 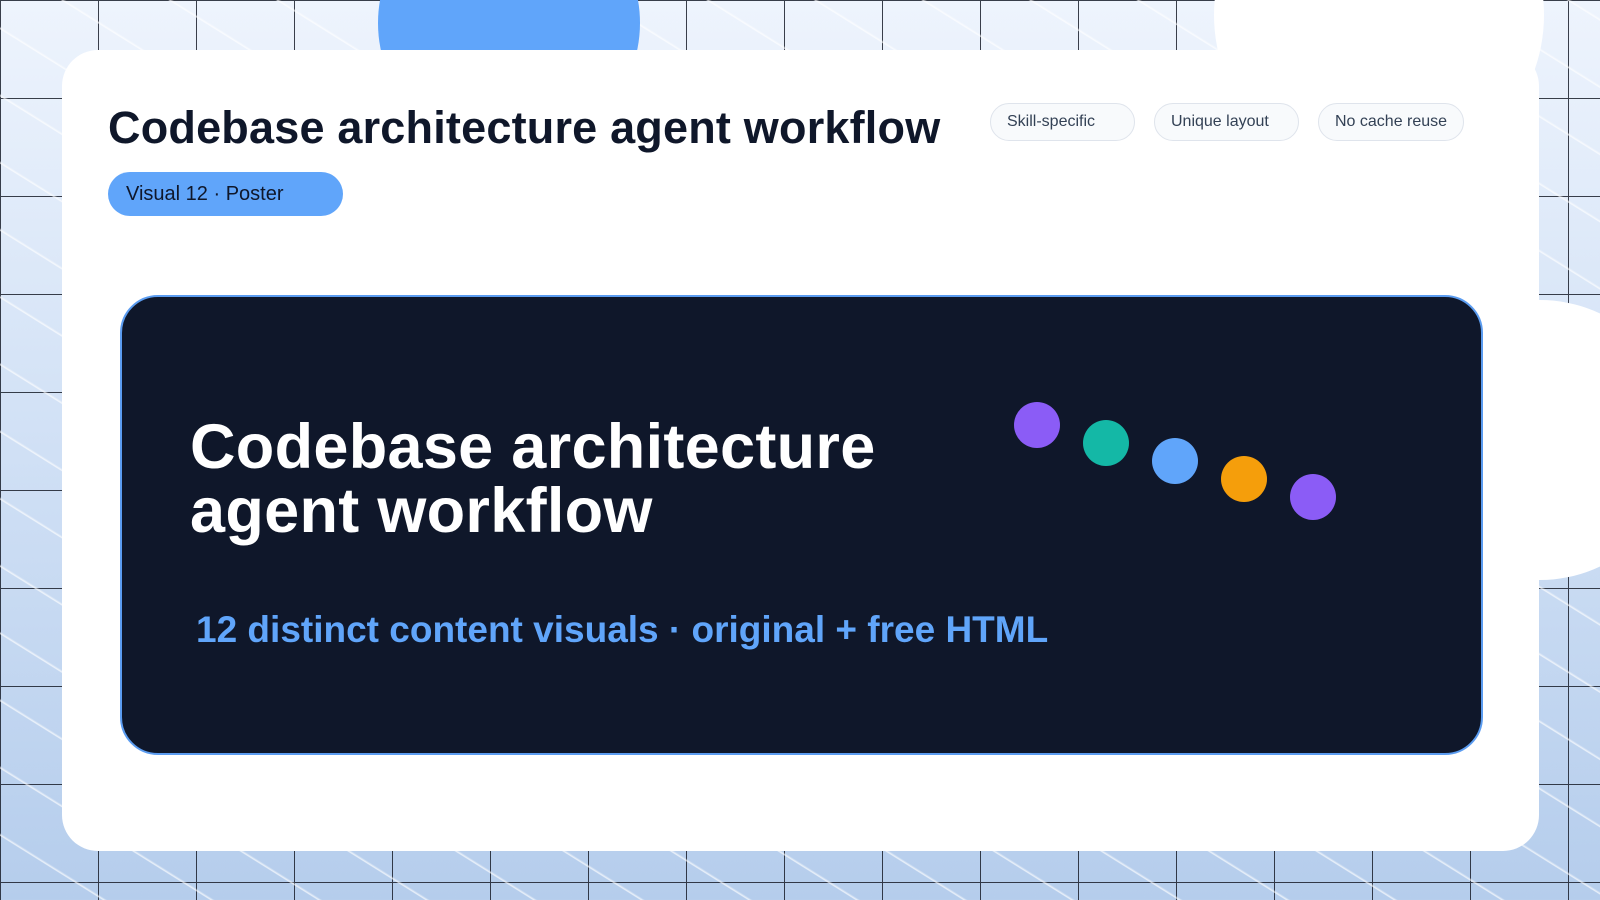 I want to click on tag-no-cache-reuse: No cache reuse, so click(x=1391, y=122).